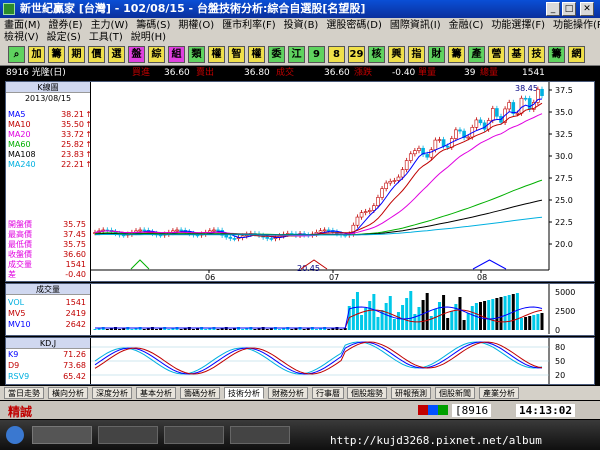 This screenshot has height=450, width=600. I want to click on tab-item: 研報預測, so click(411, 393).